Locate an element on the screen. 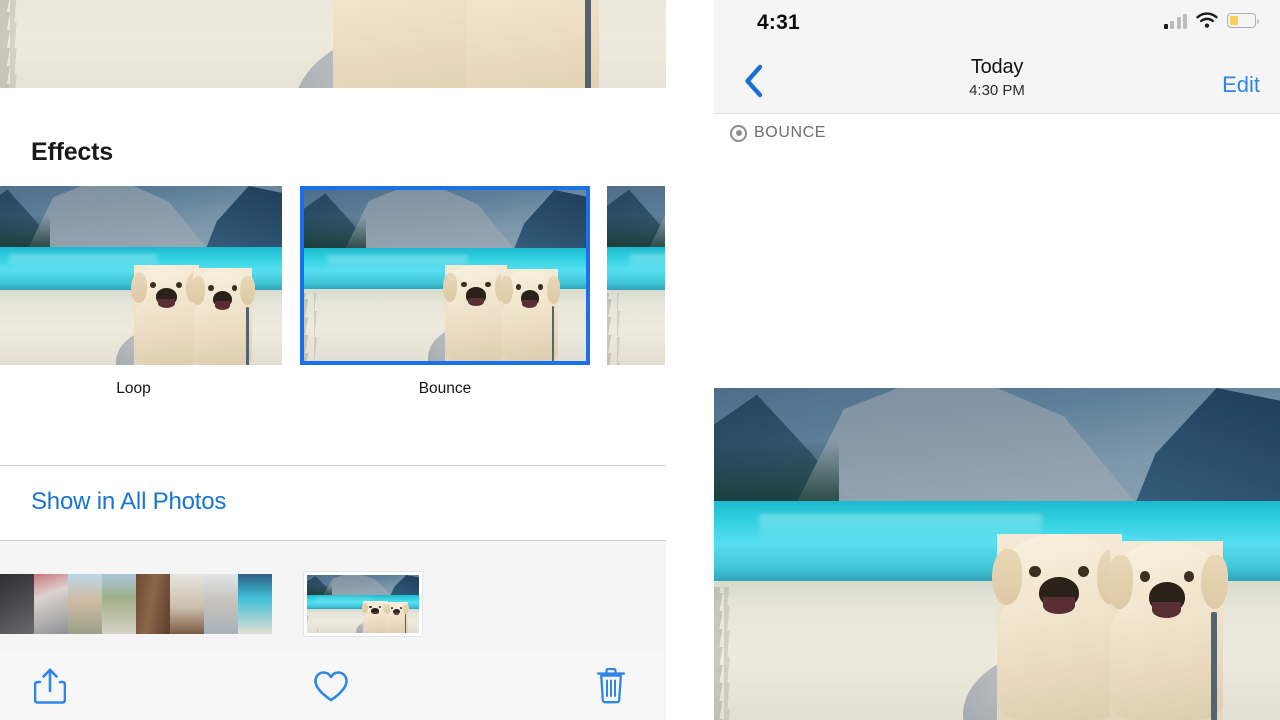  filmstrip-selected-artwork is located at coordinates (363, 604).